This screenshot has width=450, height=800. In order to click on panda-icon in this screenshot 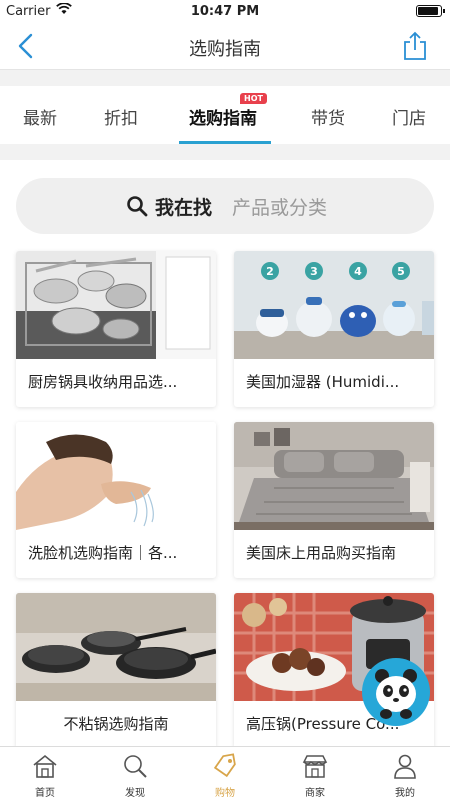, I will do `click(396, 694)`.